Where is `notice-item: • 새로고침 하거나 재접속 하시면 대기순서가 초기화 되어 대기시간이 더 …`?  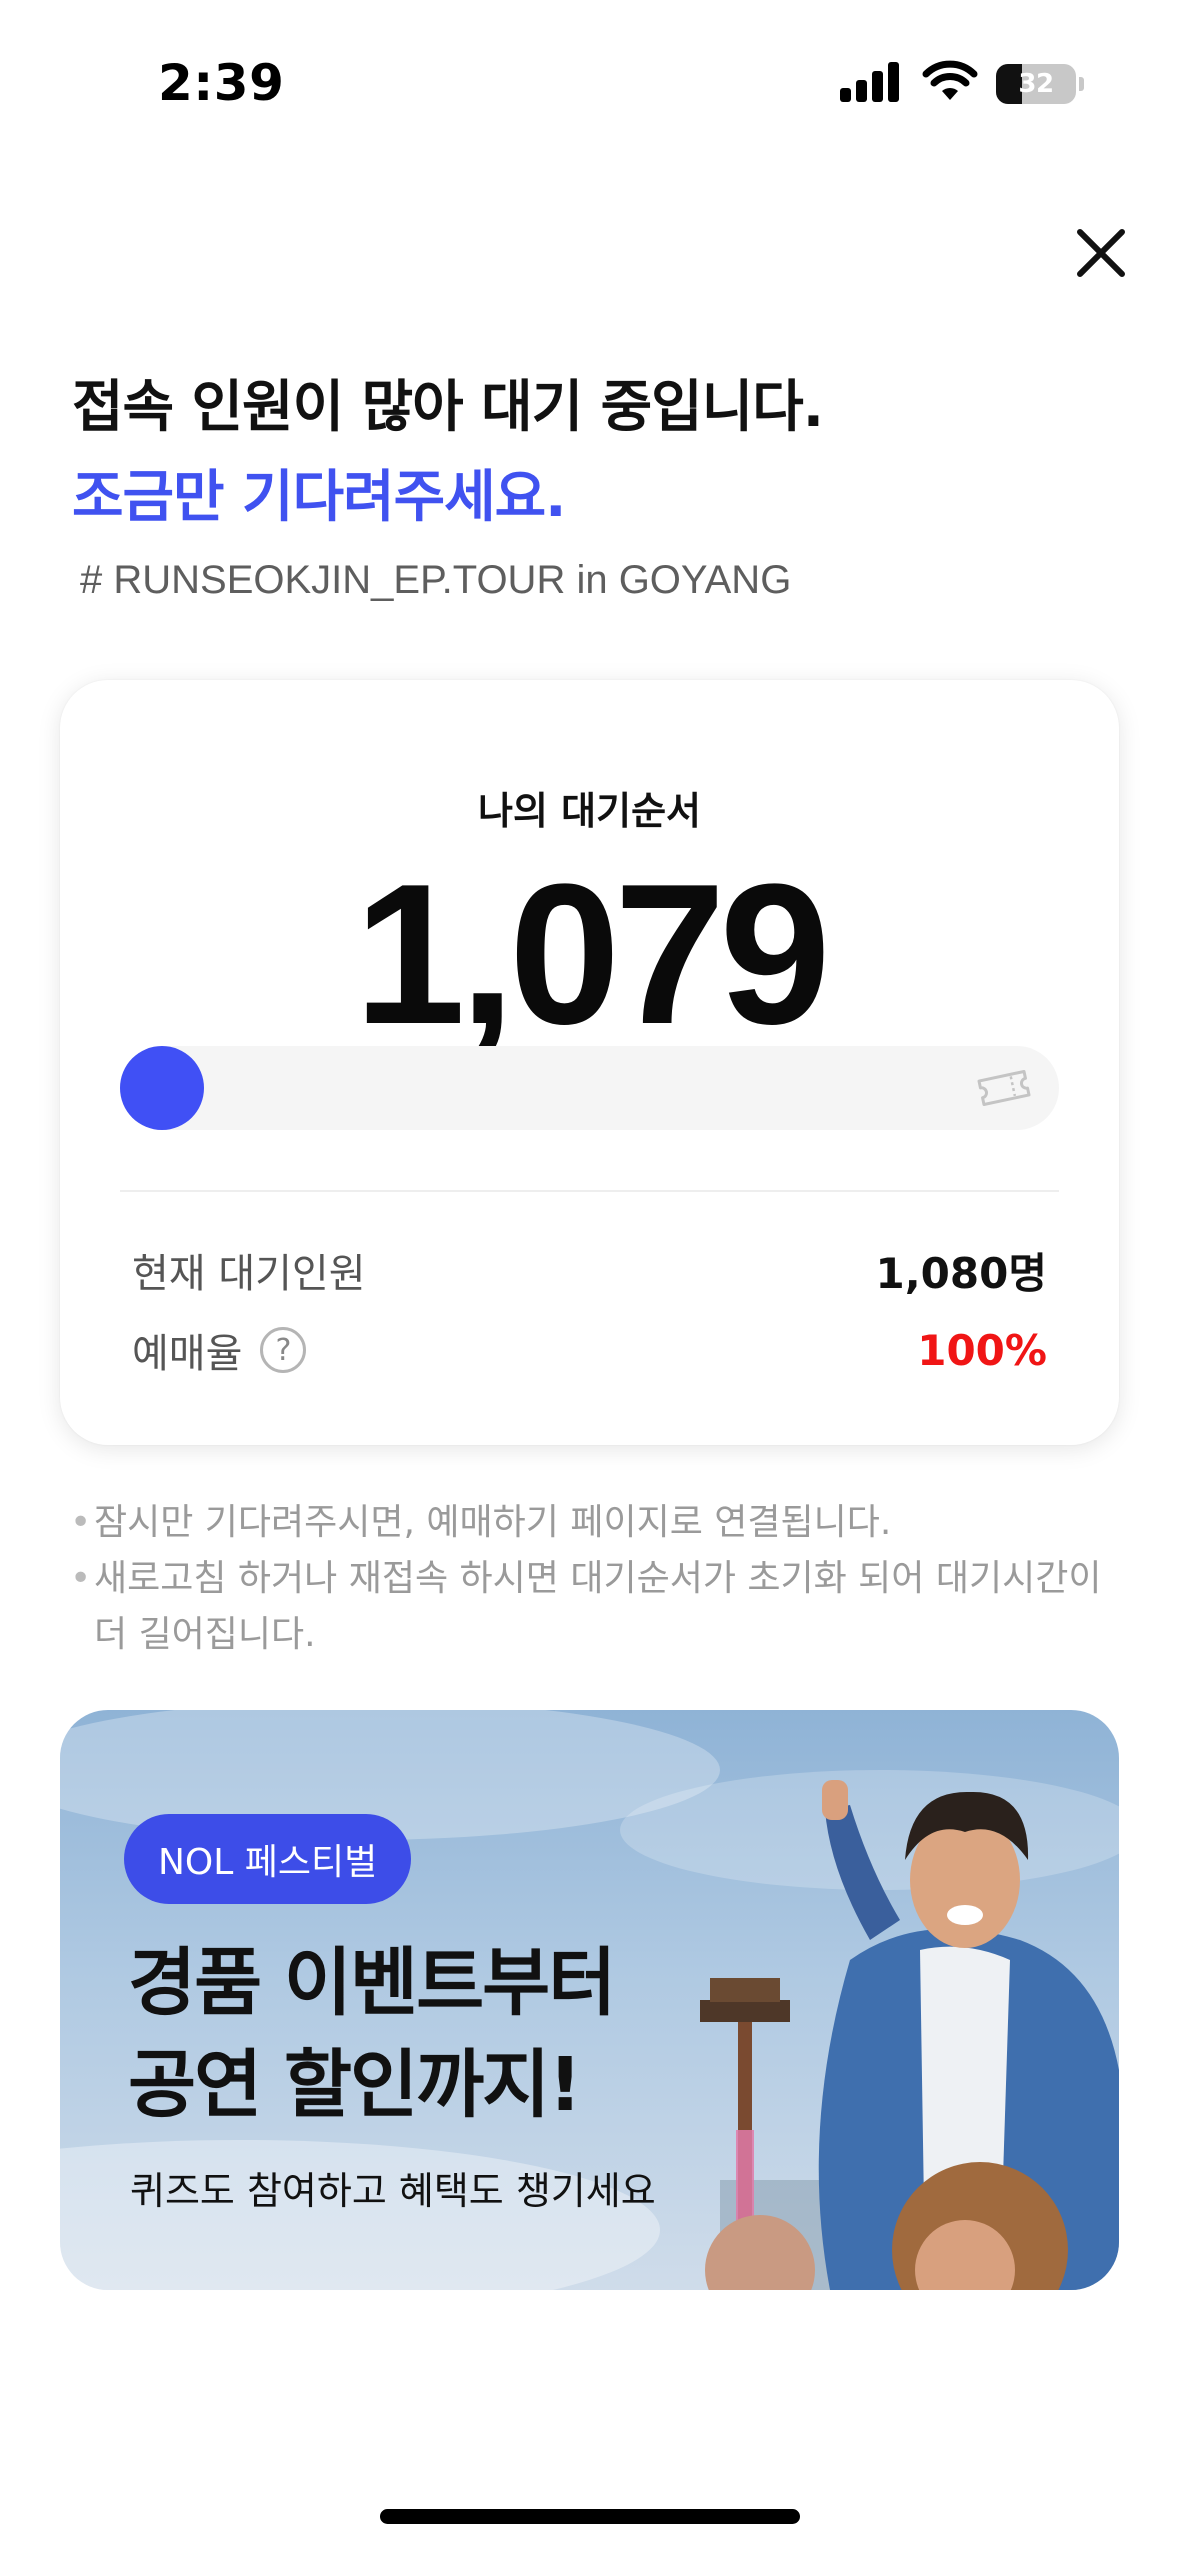 notice-item: • 새로고침 하거나 재접속 하시면 대기순서가 초기화 되어 대기시간이 더 … is located at coordinates (590, 1607).